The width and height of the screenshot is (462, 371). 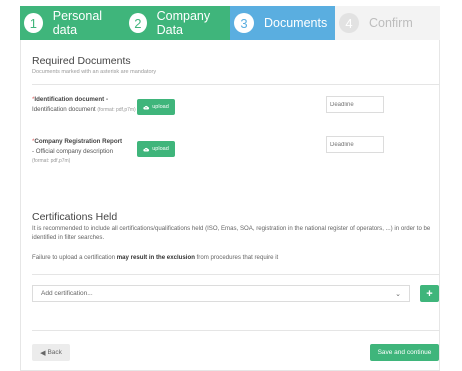 What do you see at coordinates (355, 144) in the screenshot?
I see `company-registration-deadline-input` at bounding box center [355, 144].